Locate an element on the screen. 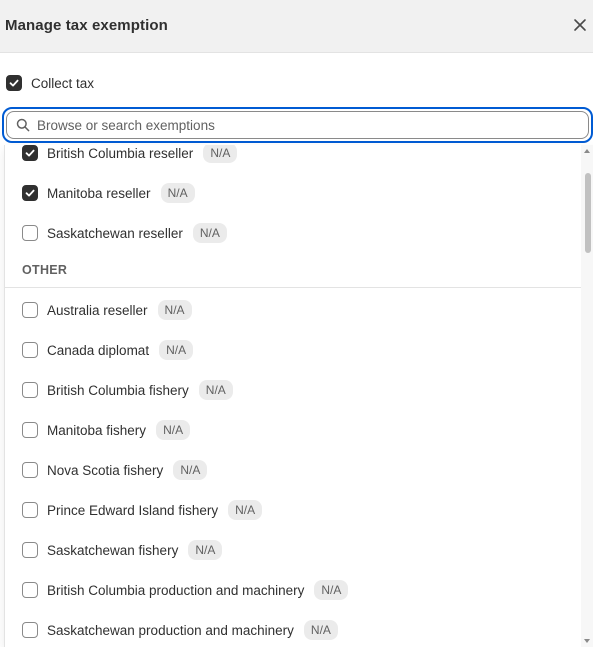 Image resolution: width=593 pixels, height=647 pixels. modal-header: Manage tax exemption is located at coordinates (296, 26).